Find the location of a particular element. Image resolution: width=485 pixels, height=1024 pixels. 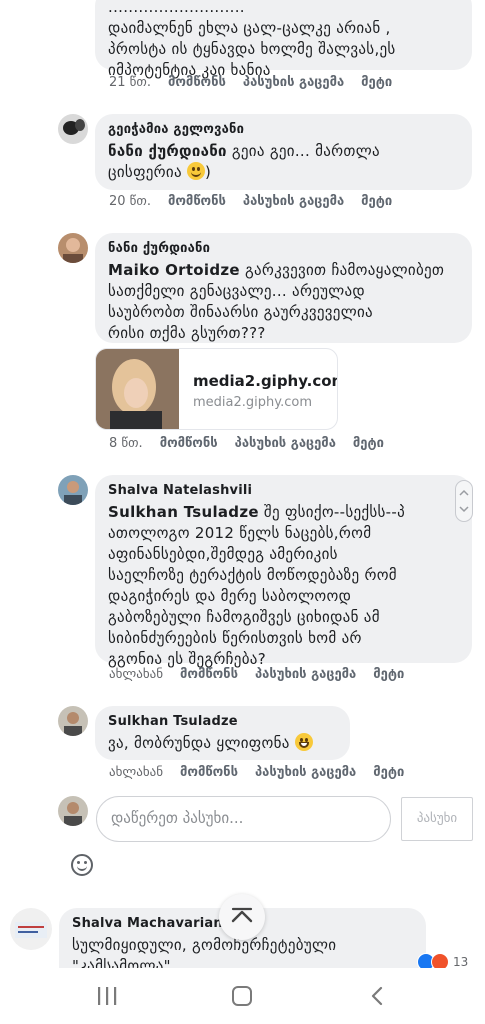

mention-link: ნანი ქურდიანი is located at coordinates (167, 151).